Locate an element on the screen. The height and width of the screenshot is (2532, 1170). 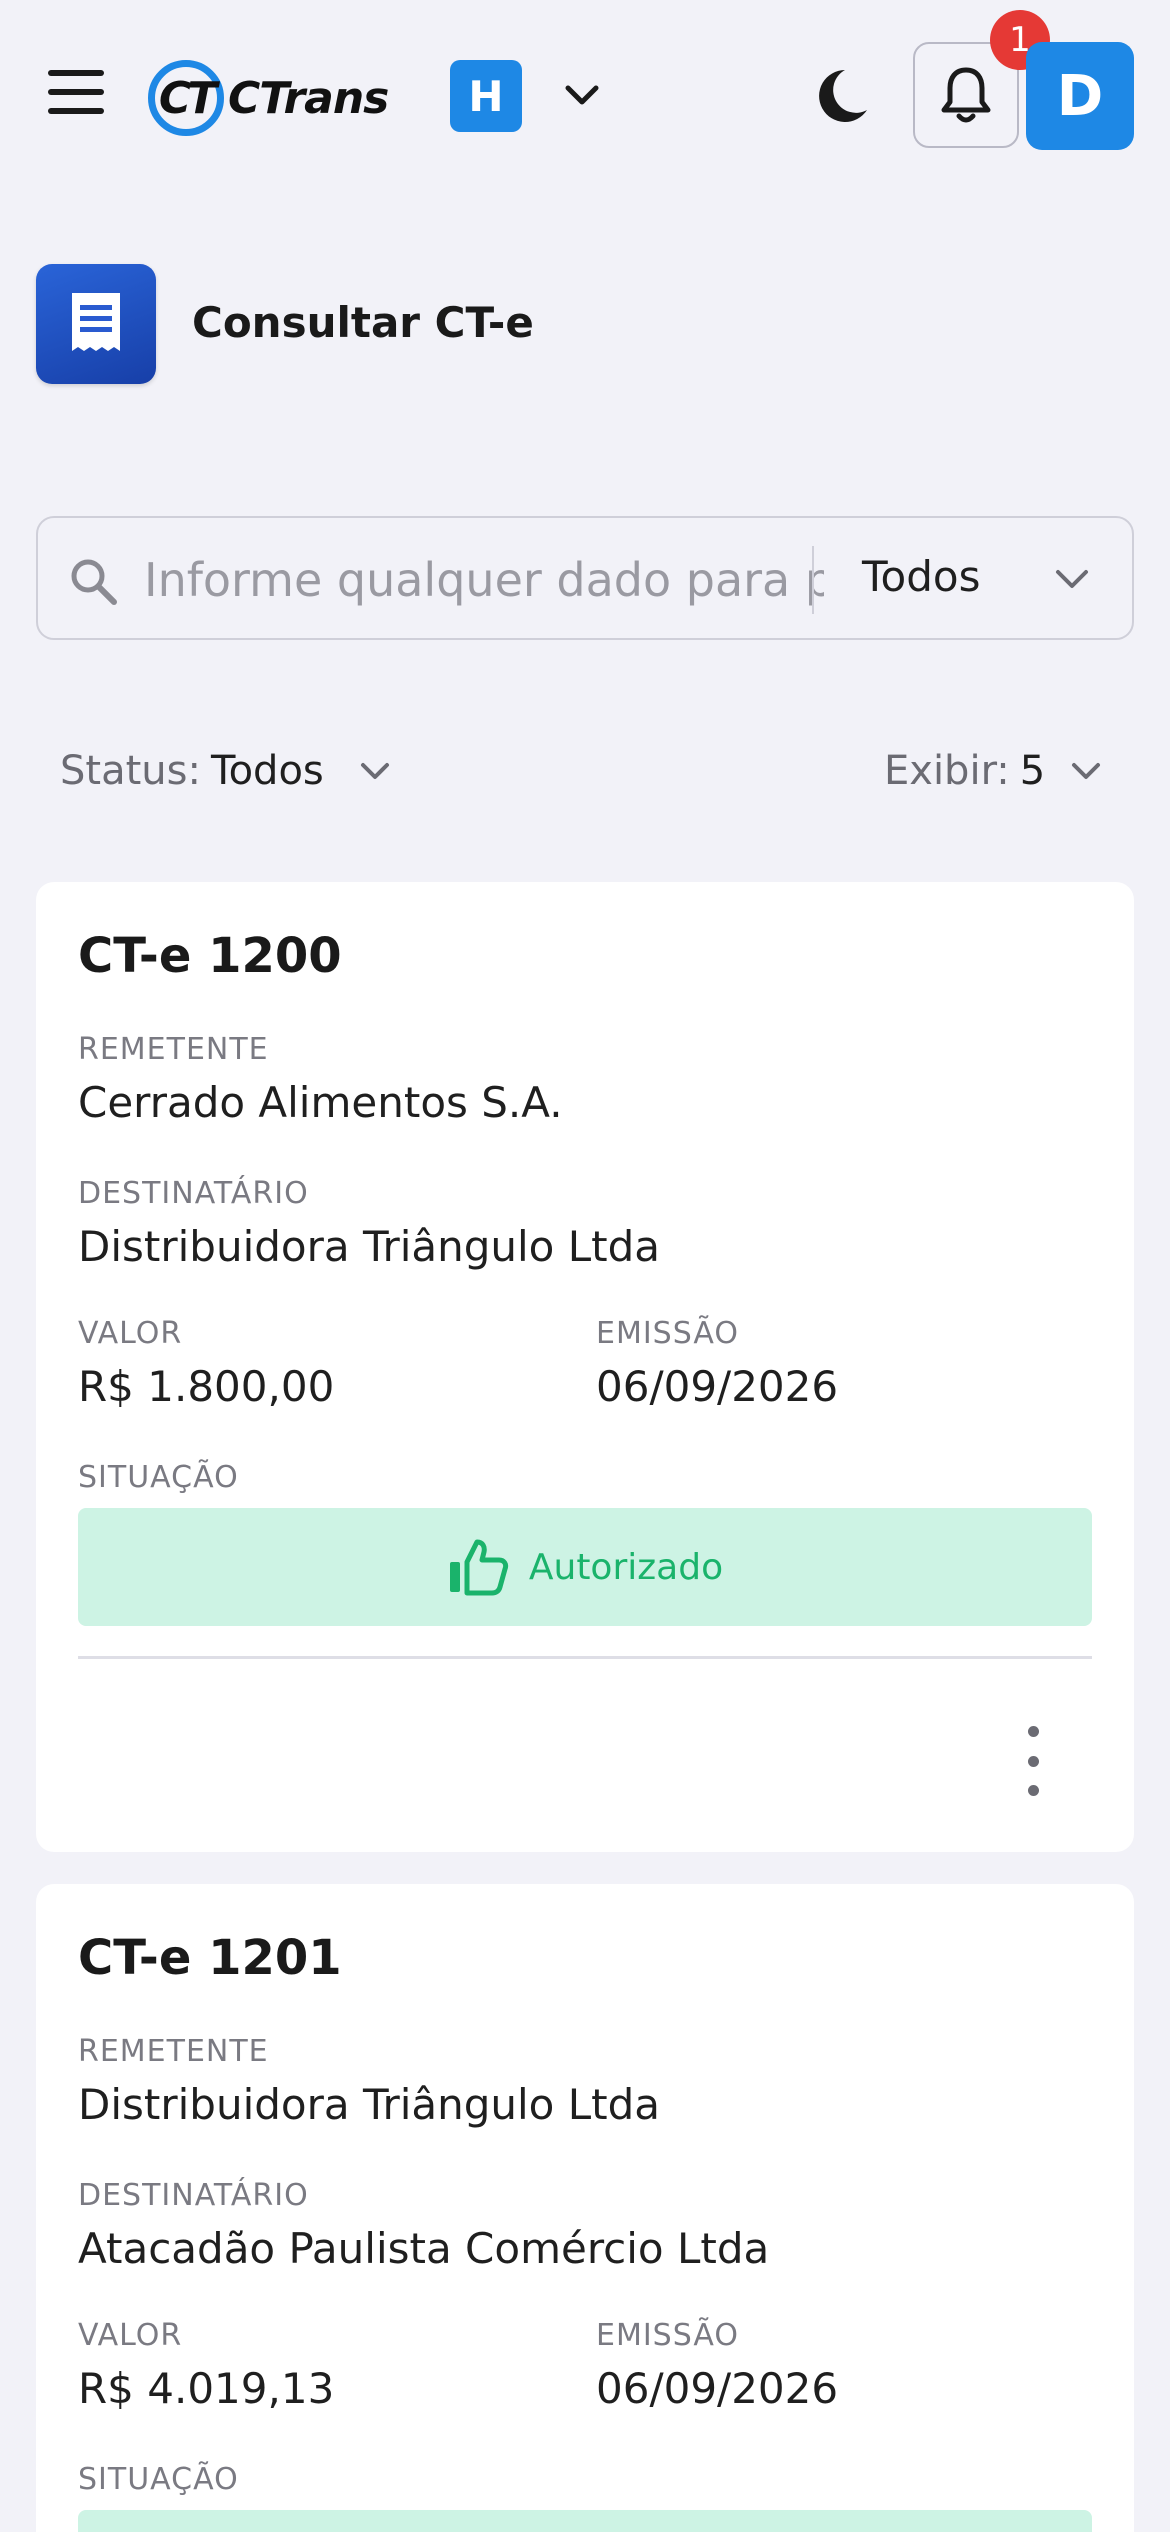
status-filter: Status: Todos is located at coordinates (226, 771).